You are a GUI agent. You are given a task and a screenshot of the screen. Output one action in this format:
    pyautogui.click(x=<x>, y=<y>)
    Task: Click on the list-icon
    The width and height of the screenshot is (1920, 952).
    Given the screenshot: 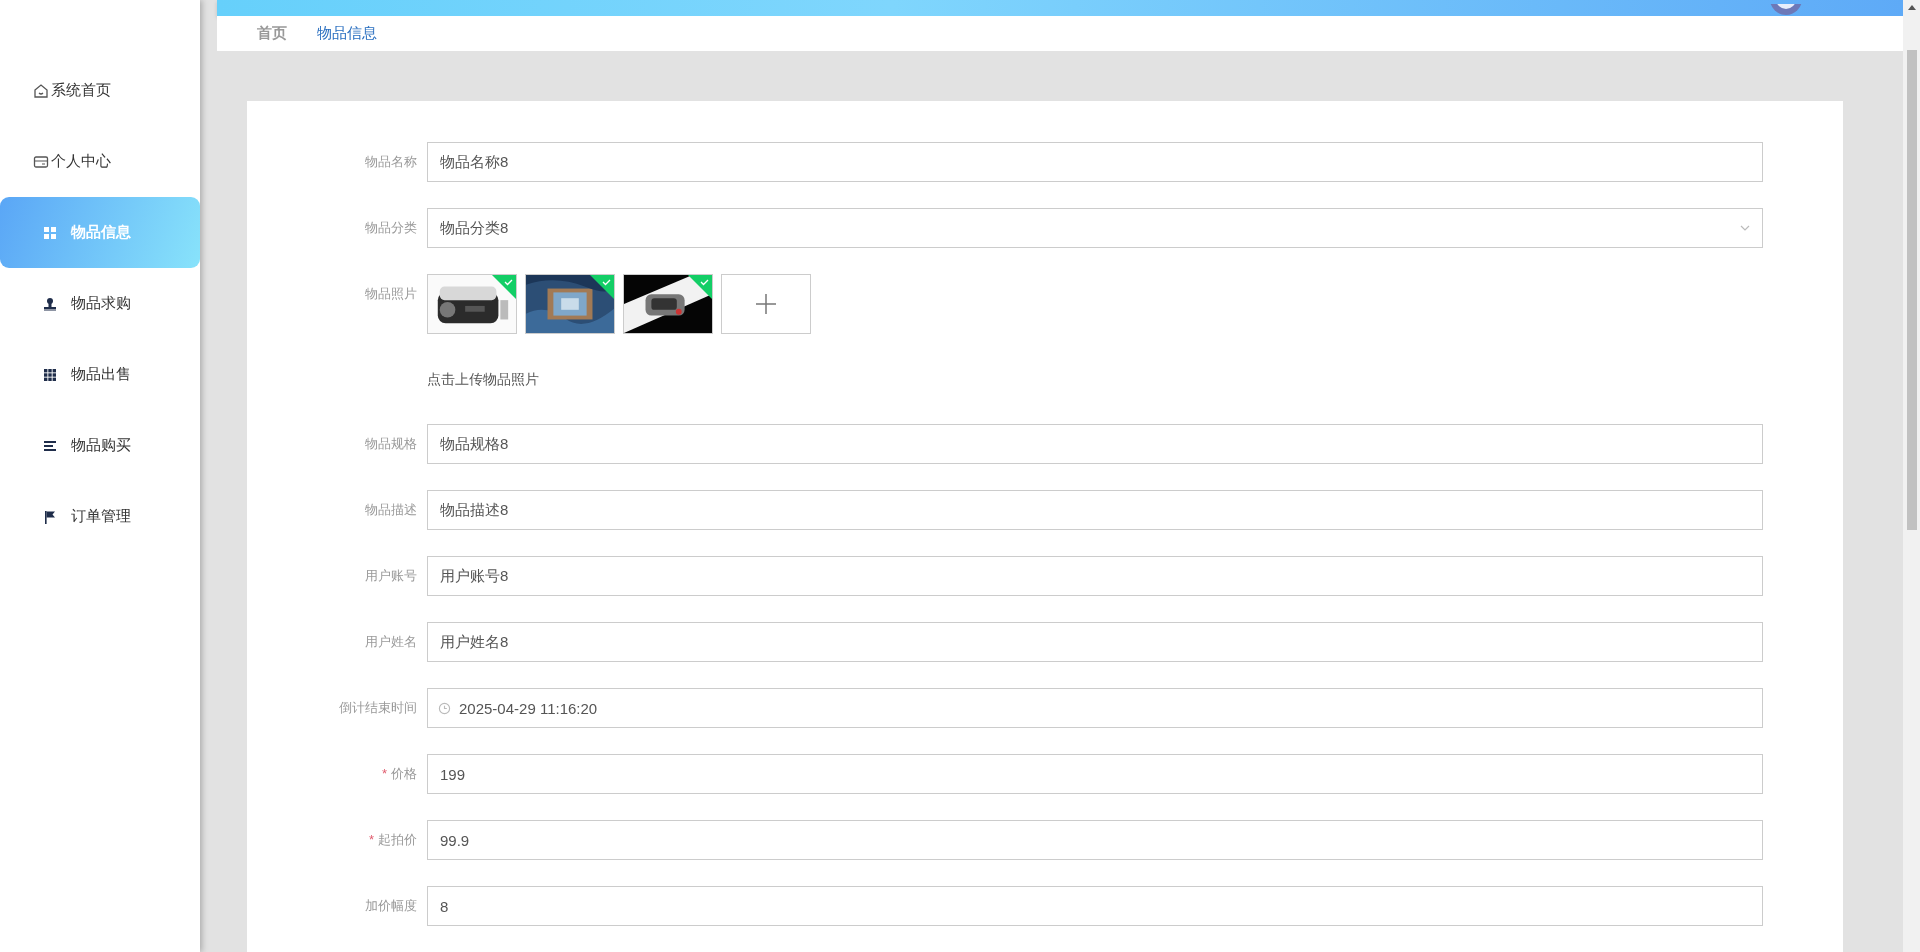 What is the action you would take?
    pyautogui.click(x=50, y=445)
    